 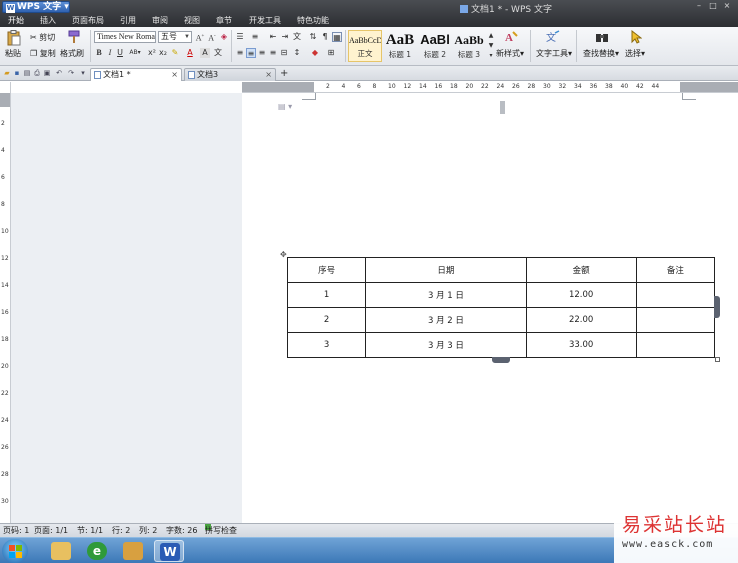 What do you see at coordinates (125, 37) in the screenshot?
I see `font-name-combo: Times New Roman` at bounding box center [125, 37].